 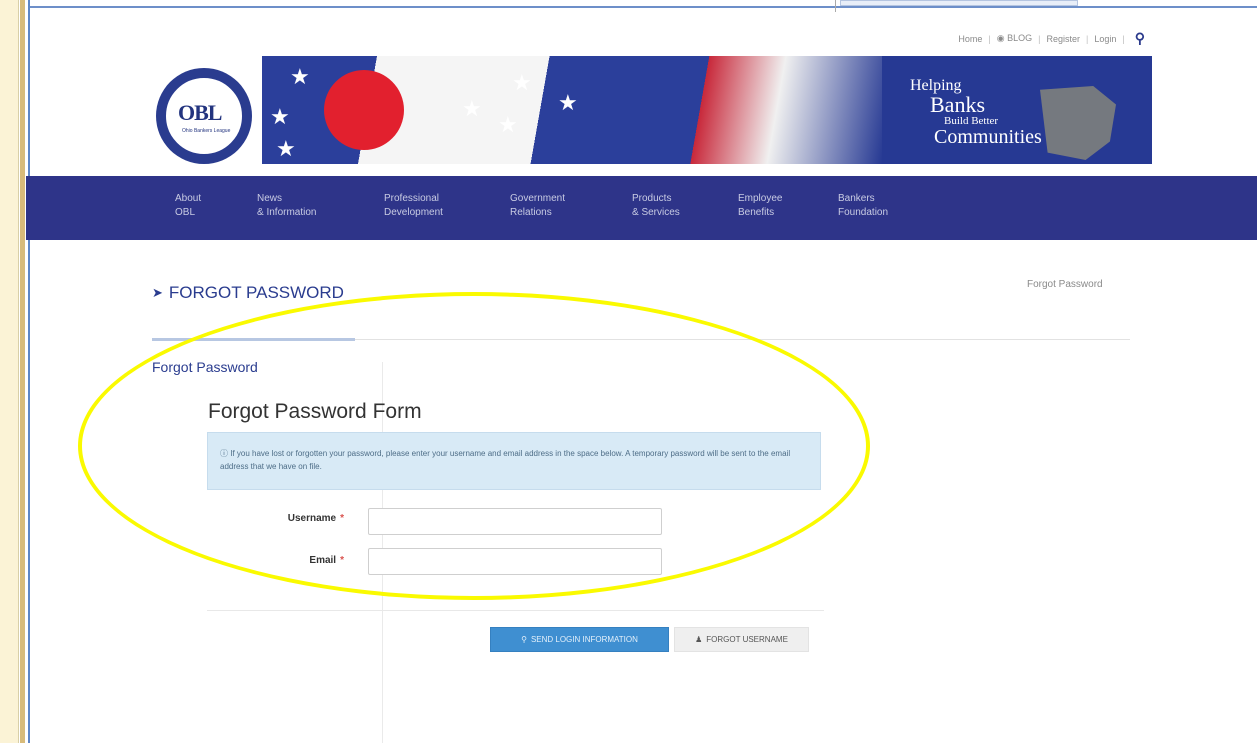 What do you see at coordinates (29, 371) in the screenshot?
I see `window-frame-edge` at bounding box center [29, 371].